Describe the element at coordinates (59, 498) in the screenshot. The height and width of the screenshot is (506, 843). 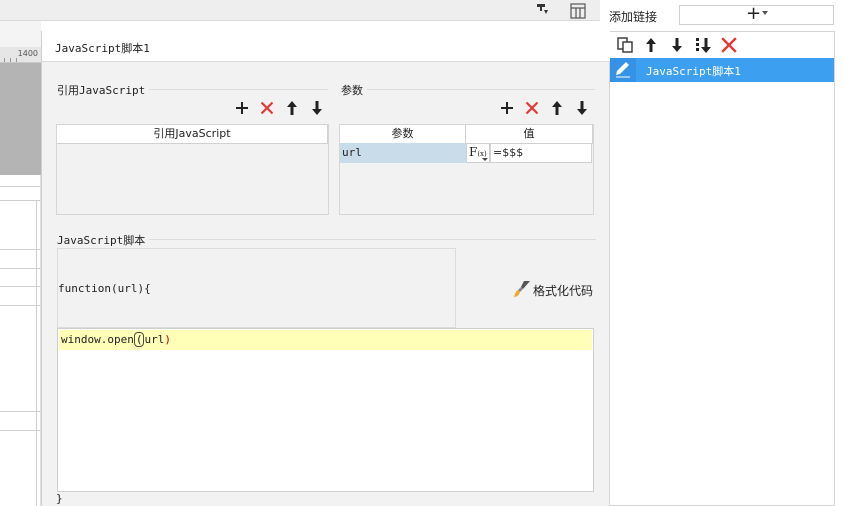
I see `function-close-brace: }` at that location.